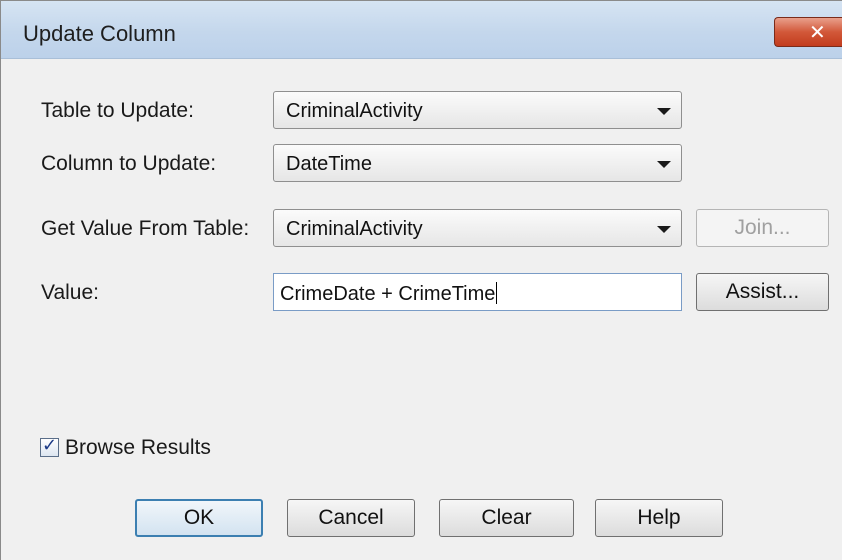 This screenshot has height=560, width=842. I want to click on column-to-update-dropdown: DateTime, so click(477, 163).